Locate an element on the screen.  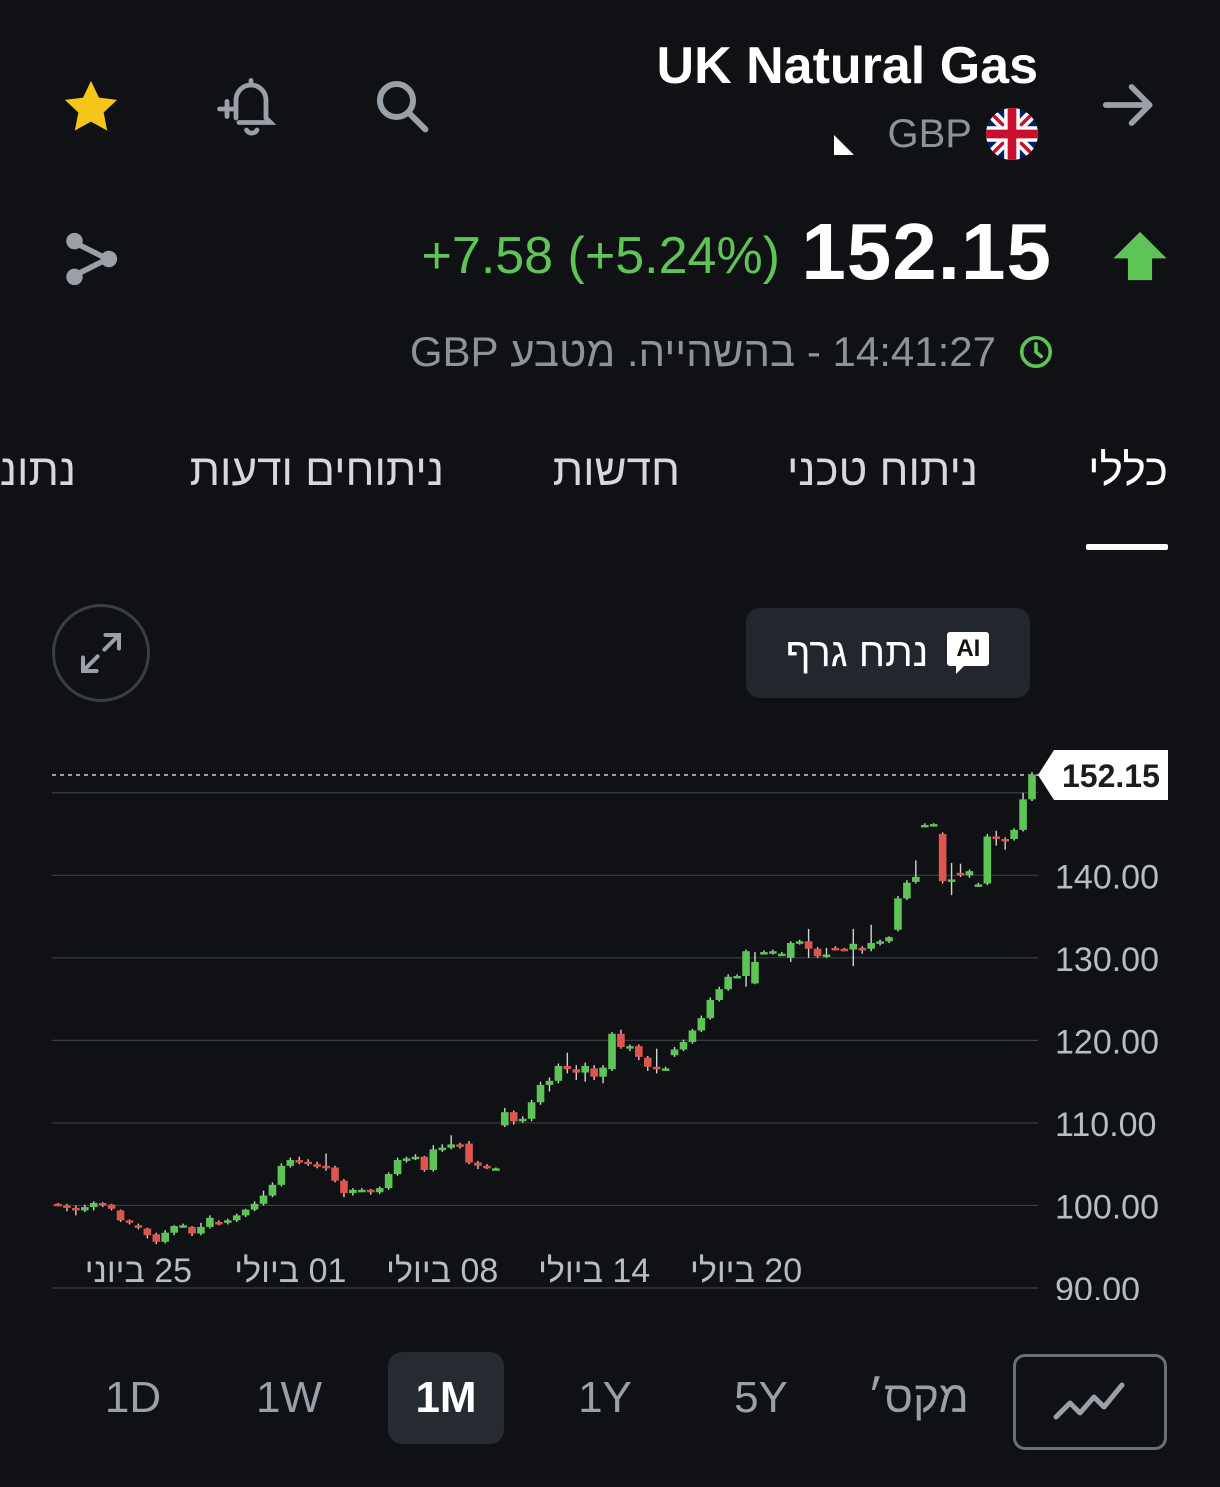
favorite-star-icon is located at coordinates (91, 107).